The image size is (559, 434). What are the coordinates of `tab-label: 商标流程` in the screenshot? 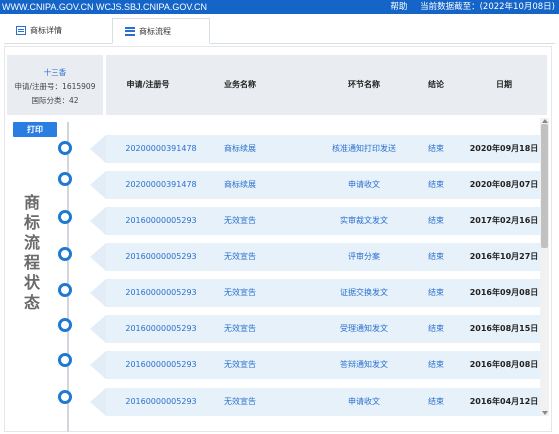 It's located at (155, 31).